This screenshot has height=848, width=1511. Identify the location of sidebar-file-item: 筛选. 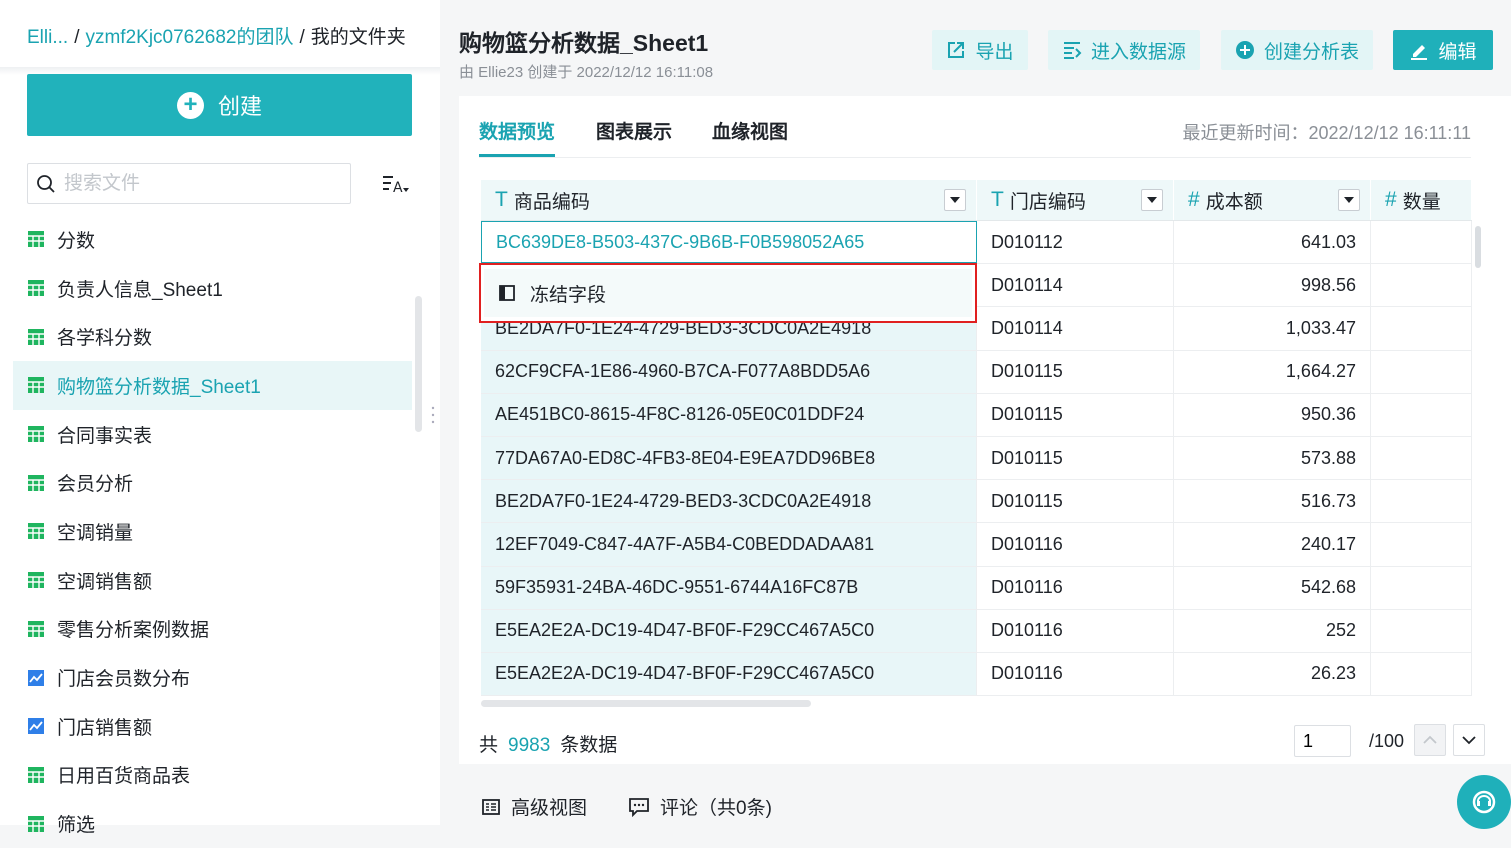
(212, 823).